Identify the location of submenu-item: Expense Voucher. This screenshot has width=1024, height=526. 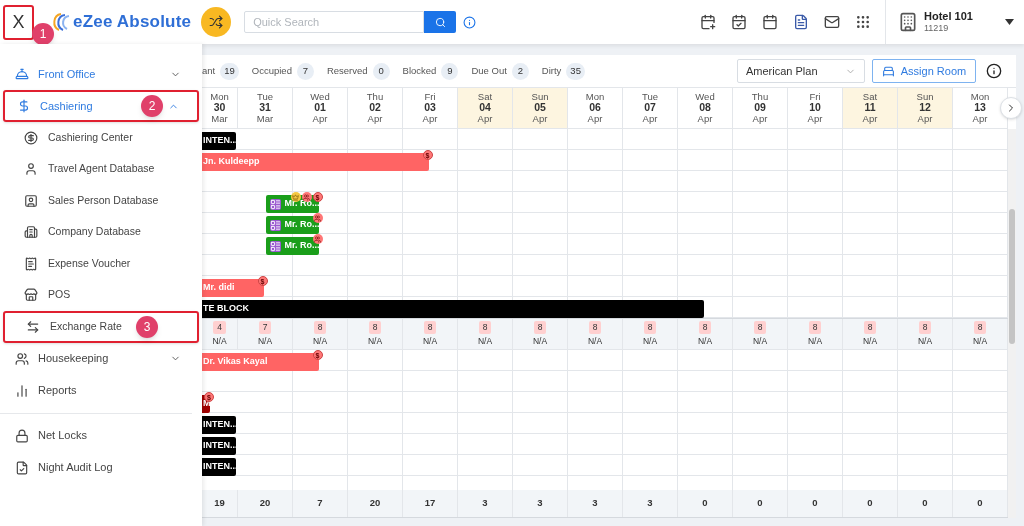
(101, 264).